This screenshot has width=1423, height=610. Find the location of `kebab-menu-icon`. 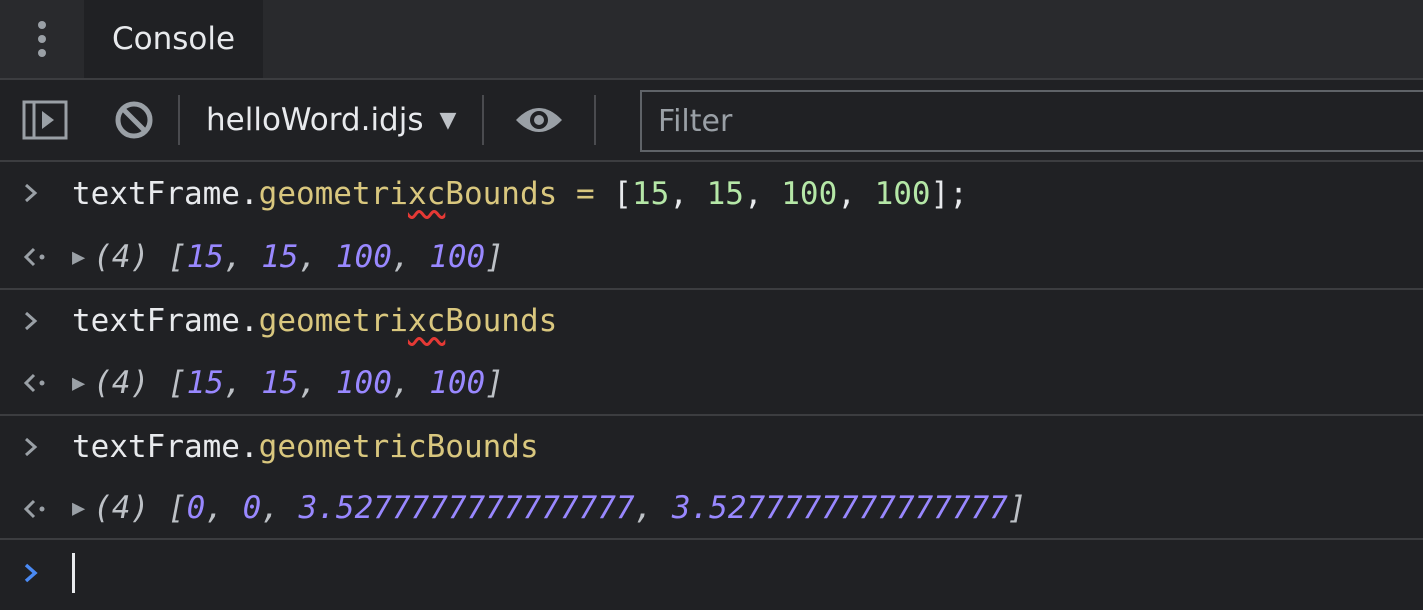

kebab-menu-icon is located at coordinates (42, 39).